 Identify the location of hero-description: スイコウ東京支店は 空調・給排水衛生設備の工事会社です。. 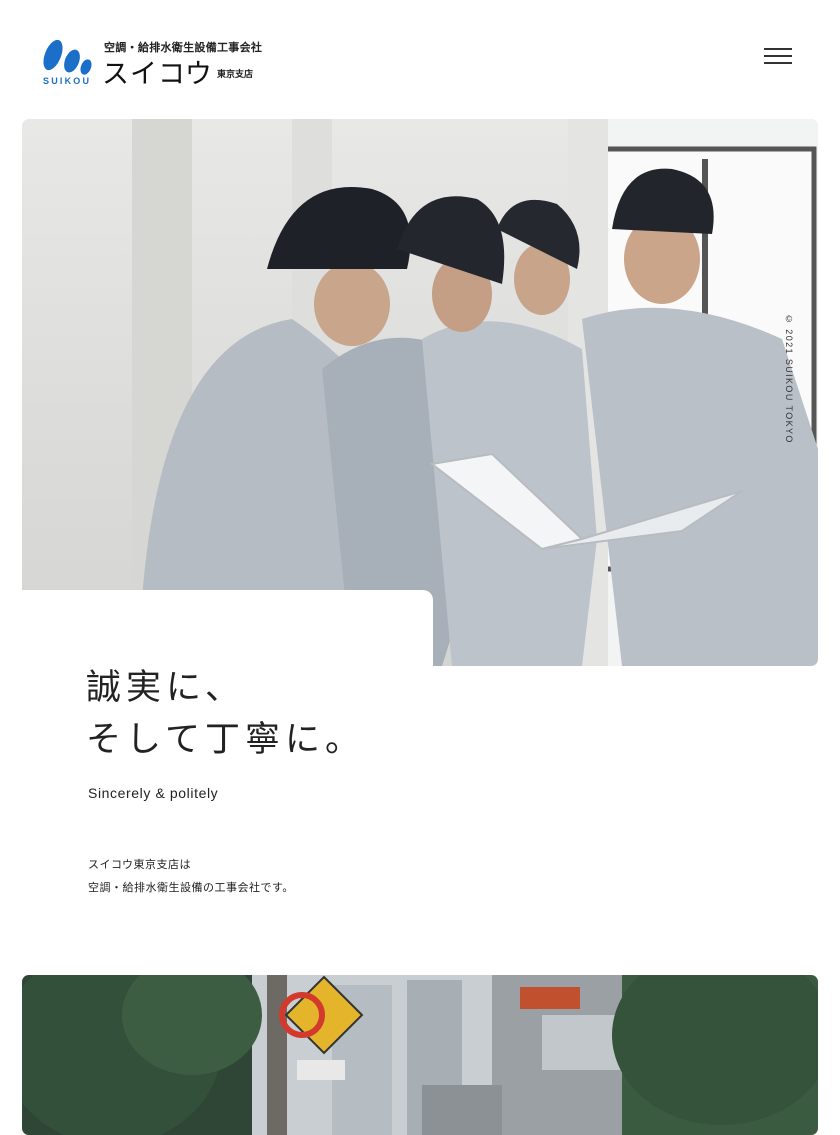
(191, 876).